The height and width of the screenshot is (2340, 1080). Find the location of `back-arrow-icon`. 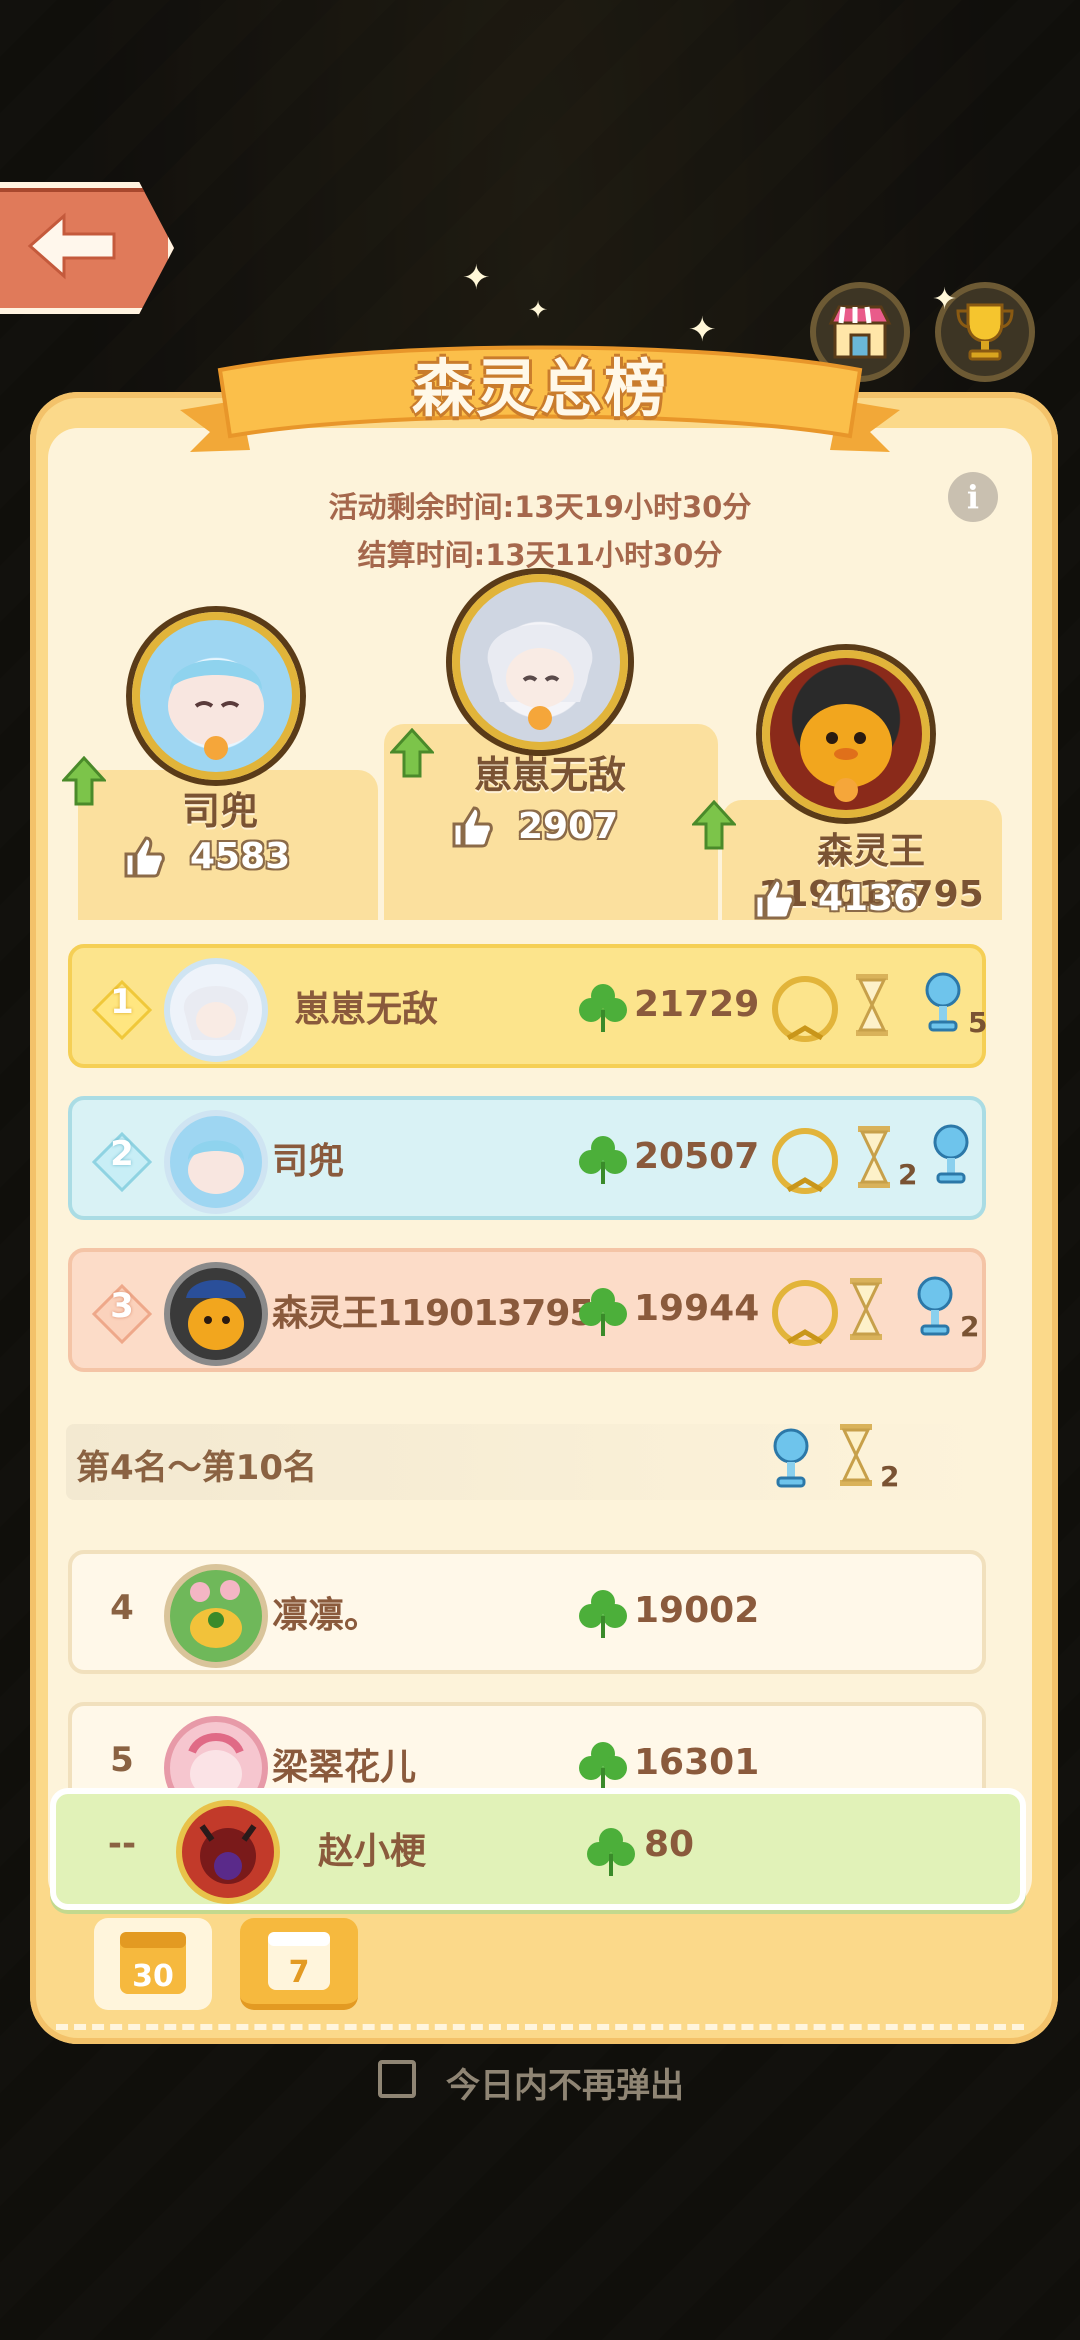

back-arrow-icon is located at coordinates (71, 246).